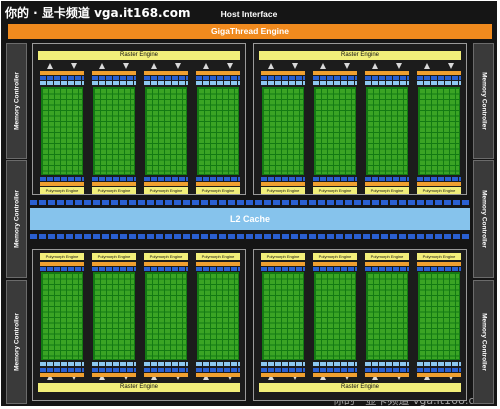 The width and height of the screenshot is (500, 409). Describe the element at coordinates (250, 31) in the screenshot. I see `gigathread-engine: GigaThread Engine` at that location.